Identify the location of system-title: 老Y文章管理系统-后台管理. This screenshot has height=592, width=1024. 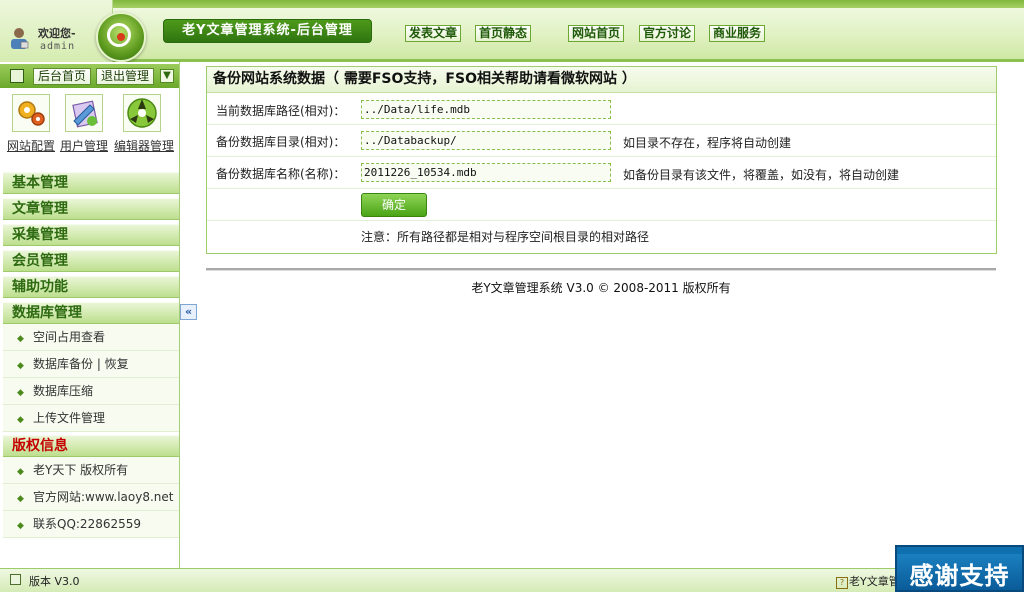
(267, 31).